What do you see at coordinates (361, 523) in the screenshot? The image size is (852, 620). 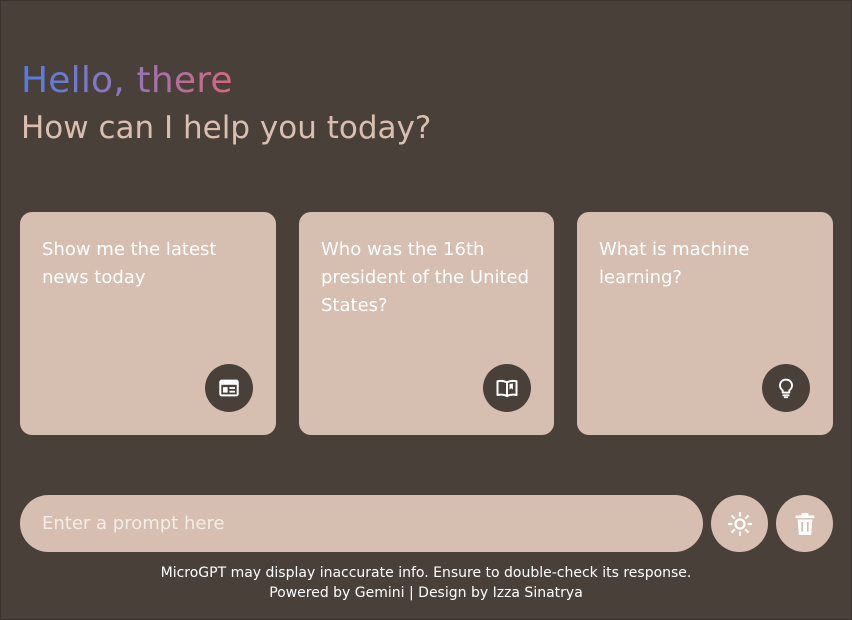 I see `prompt-input` at bounding box center [361, 523].